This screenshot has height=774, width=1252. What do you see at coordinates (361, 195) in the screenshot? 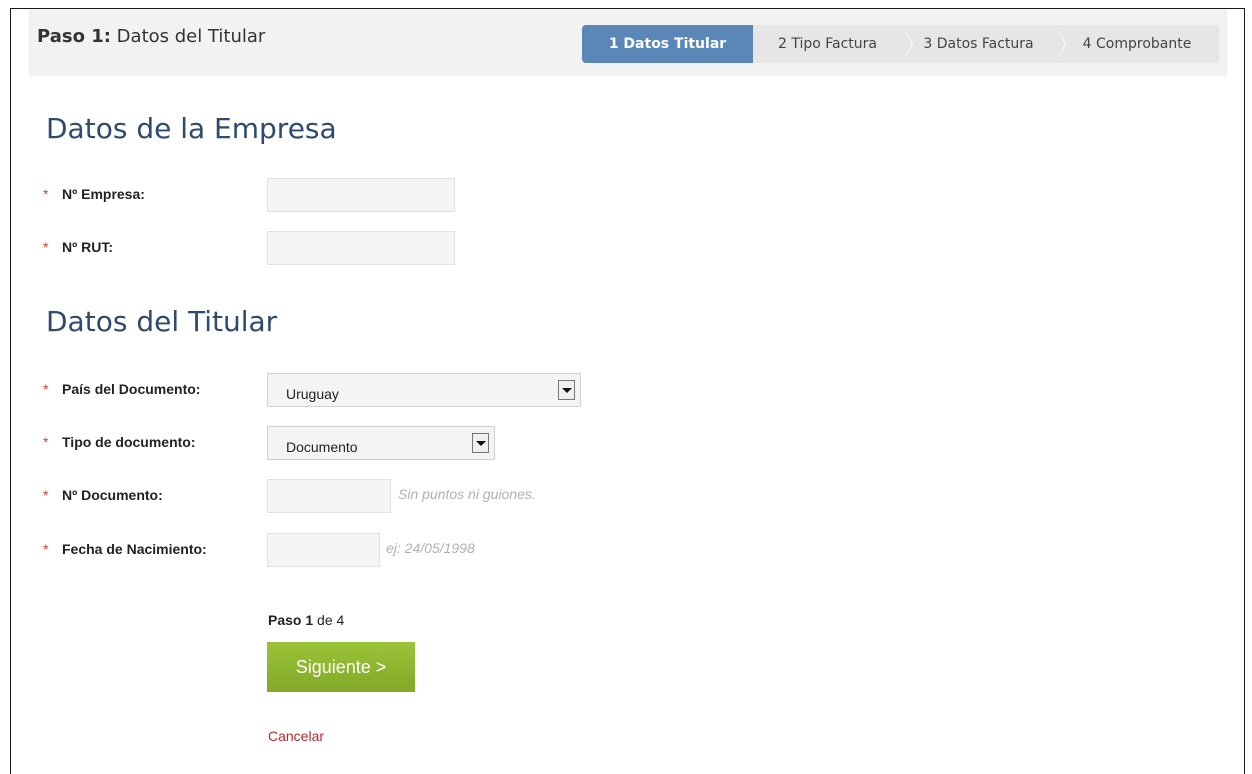
I see `numero-empresa-input` at bounding box center [361, 195].